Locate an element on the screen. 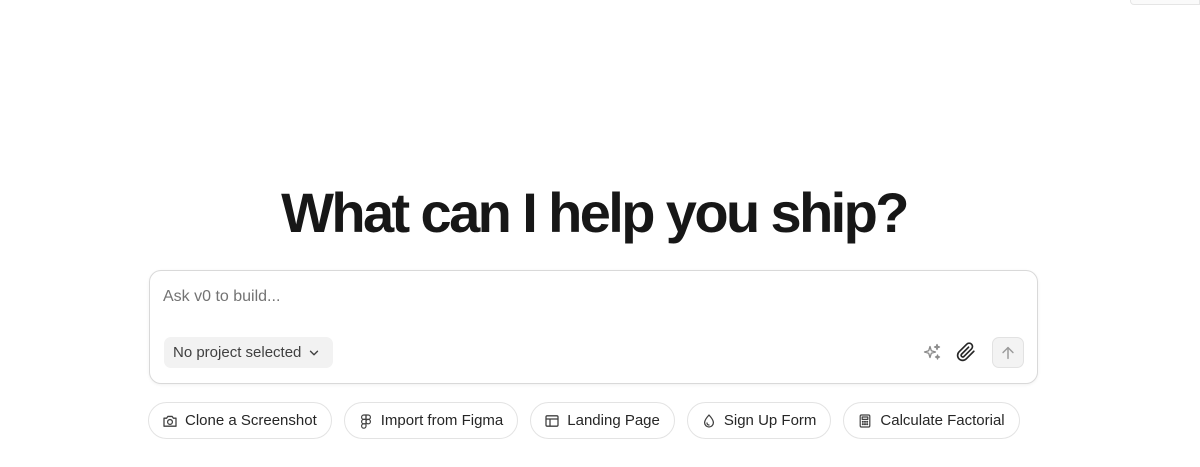  suggestion-import-figma: Import from Figma is located at coordinates (431, 420).